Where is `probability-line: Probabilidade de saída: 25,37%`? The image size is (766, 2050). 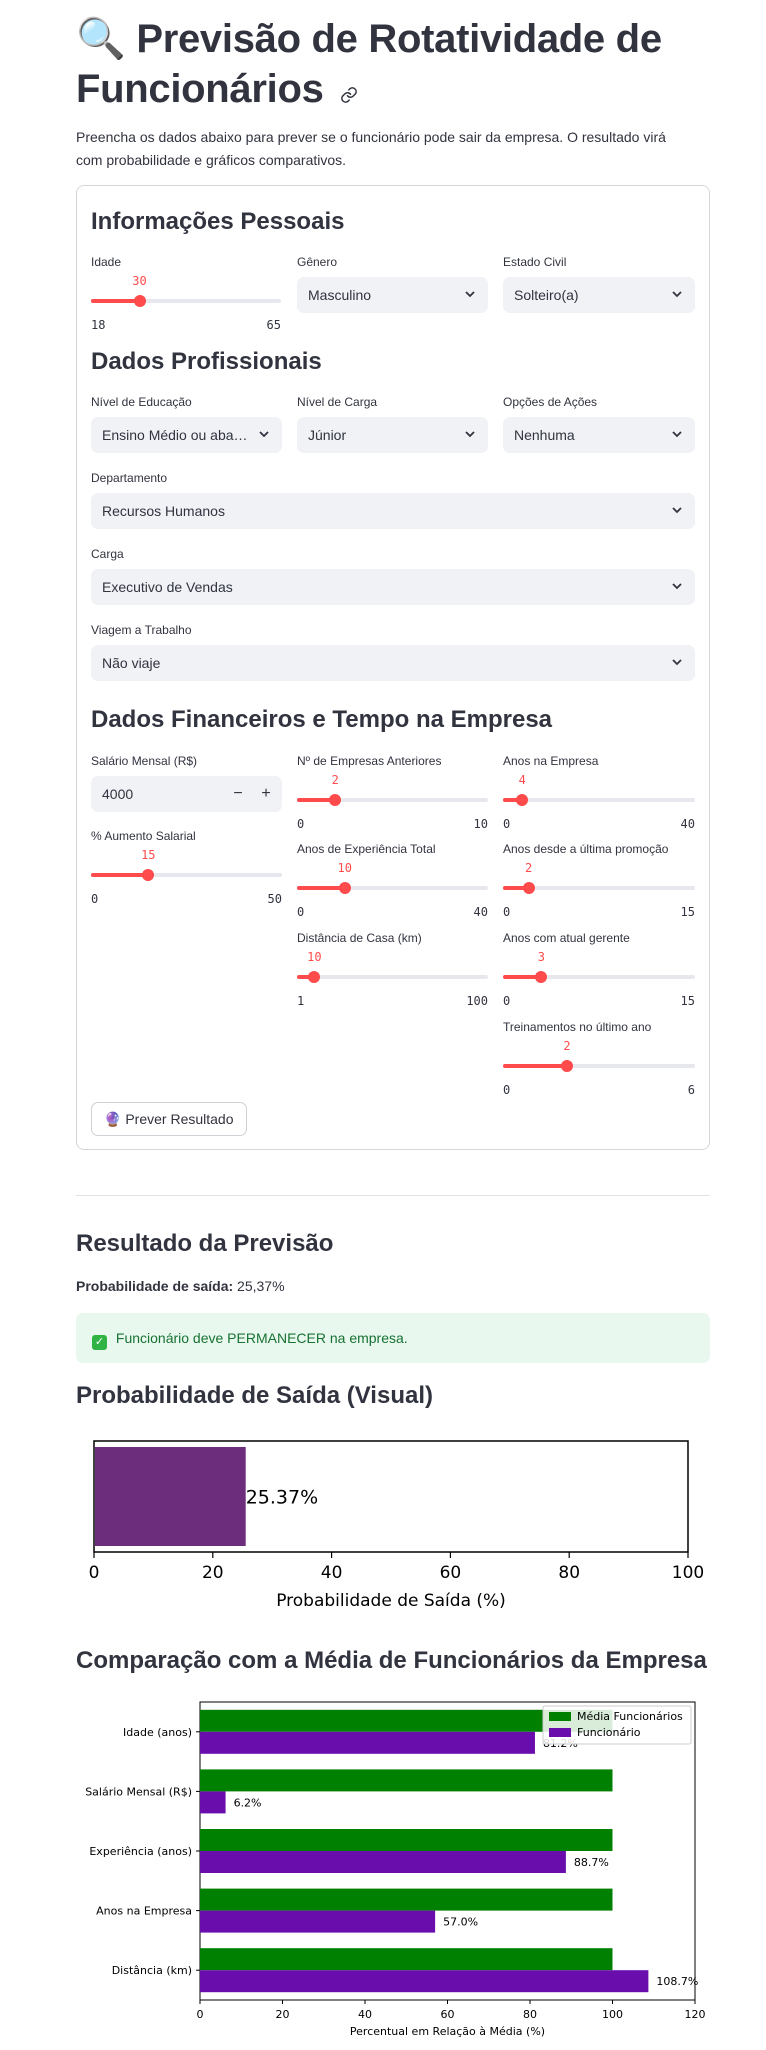 probability-line: Probabilidade de saída: 25,37% is located at coordinates (180, 1286).